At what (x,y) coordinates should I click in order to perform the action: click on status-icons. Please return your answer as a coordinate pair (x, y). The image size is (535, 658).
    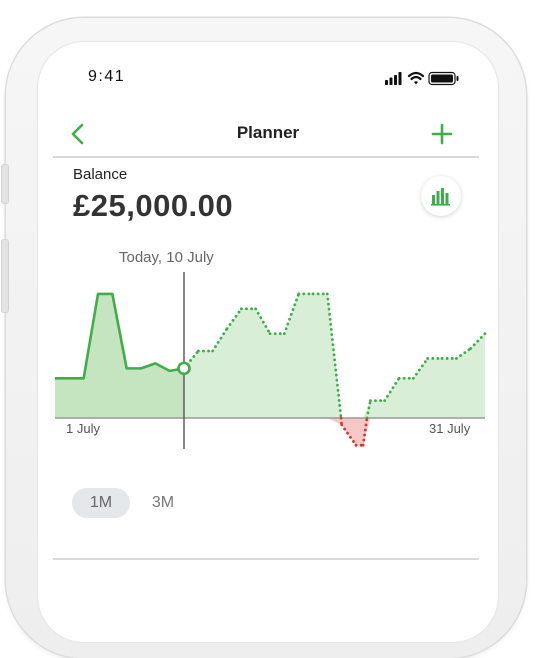
    Looking at the image, I should click on (422, 78).